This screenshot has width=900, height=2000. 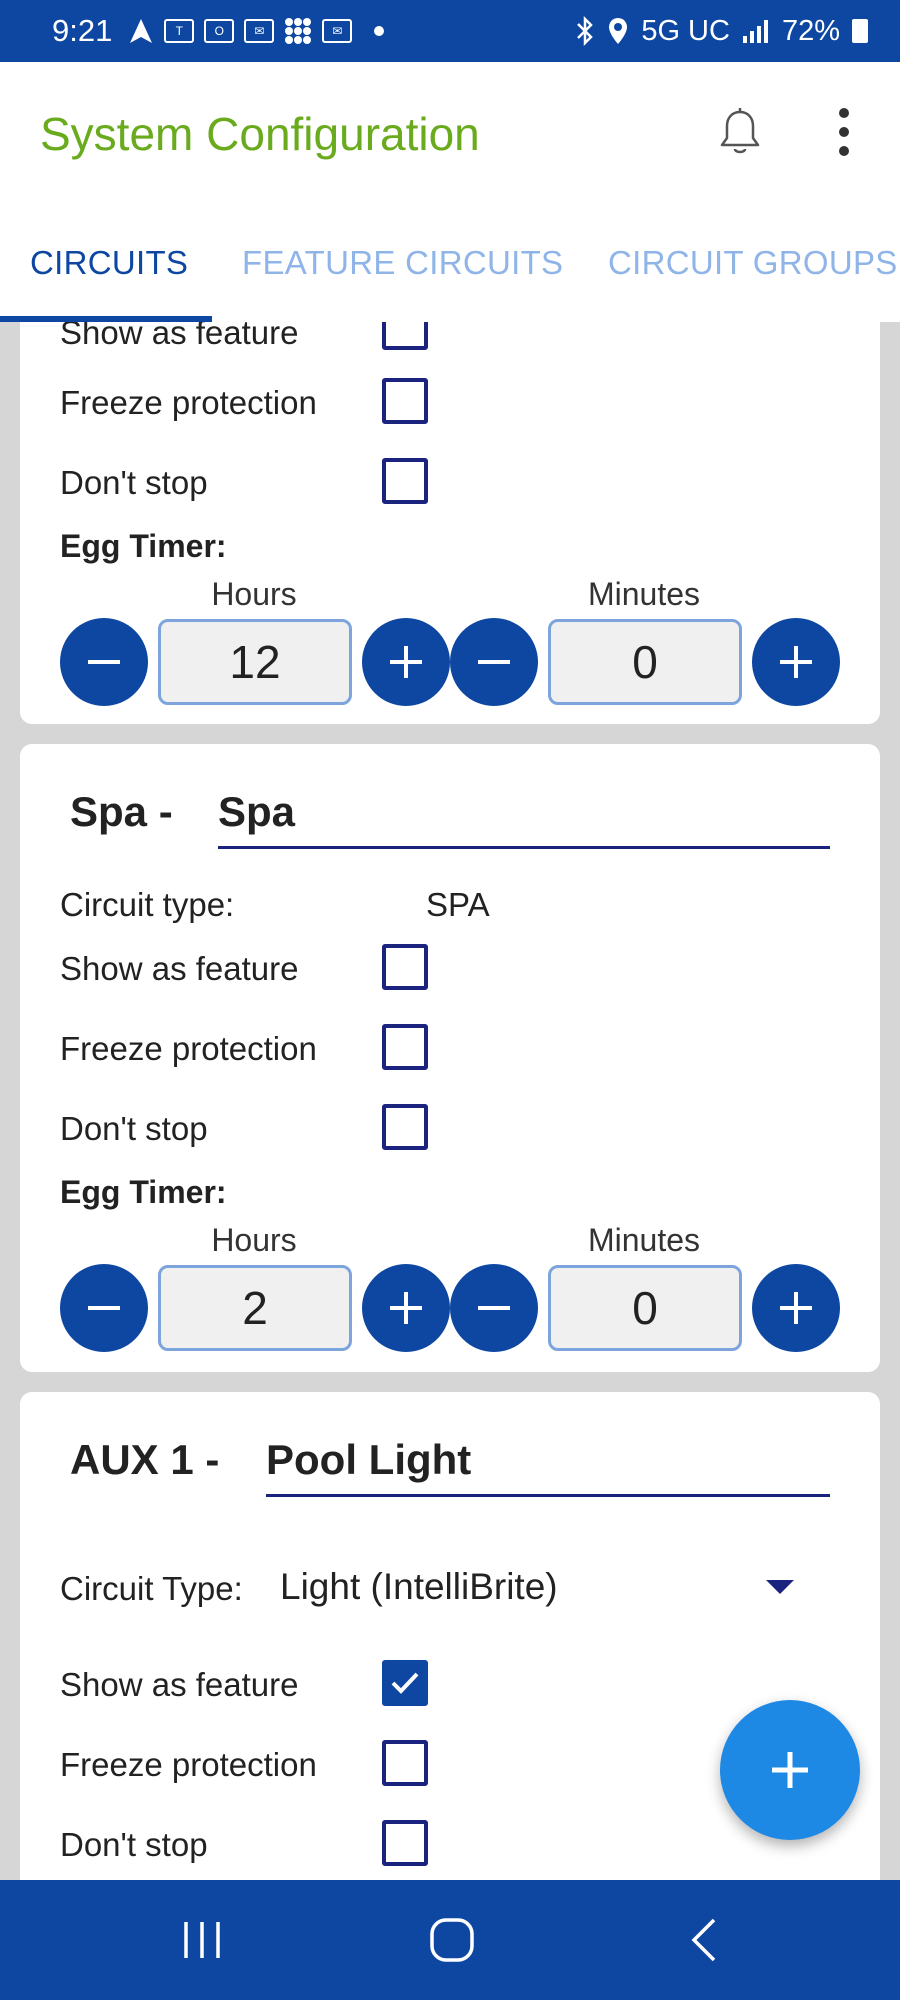 I want to click on hours-input: 2, so click(x=255, y=1308).